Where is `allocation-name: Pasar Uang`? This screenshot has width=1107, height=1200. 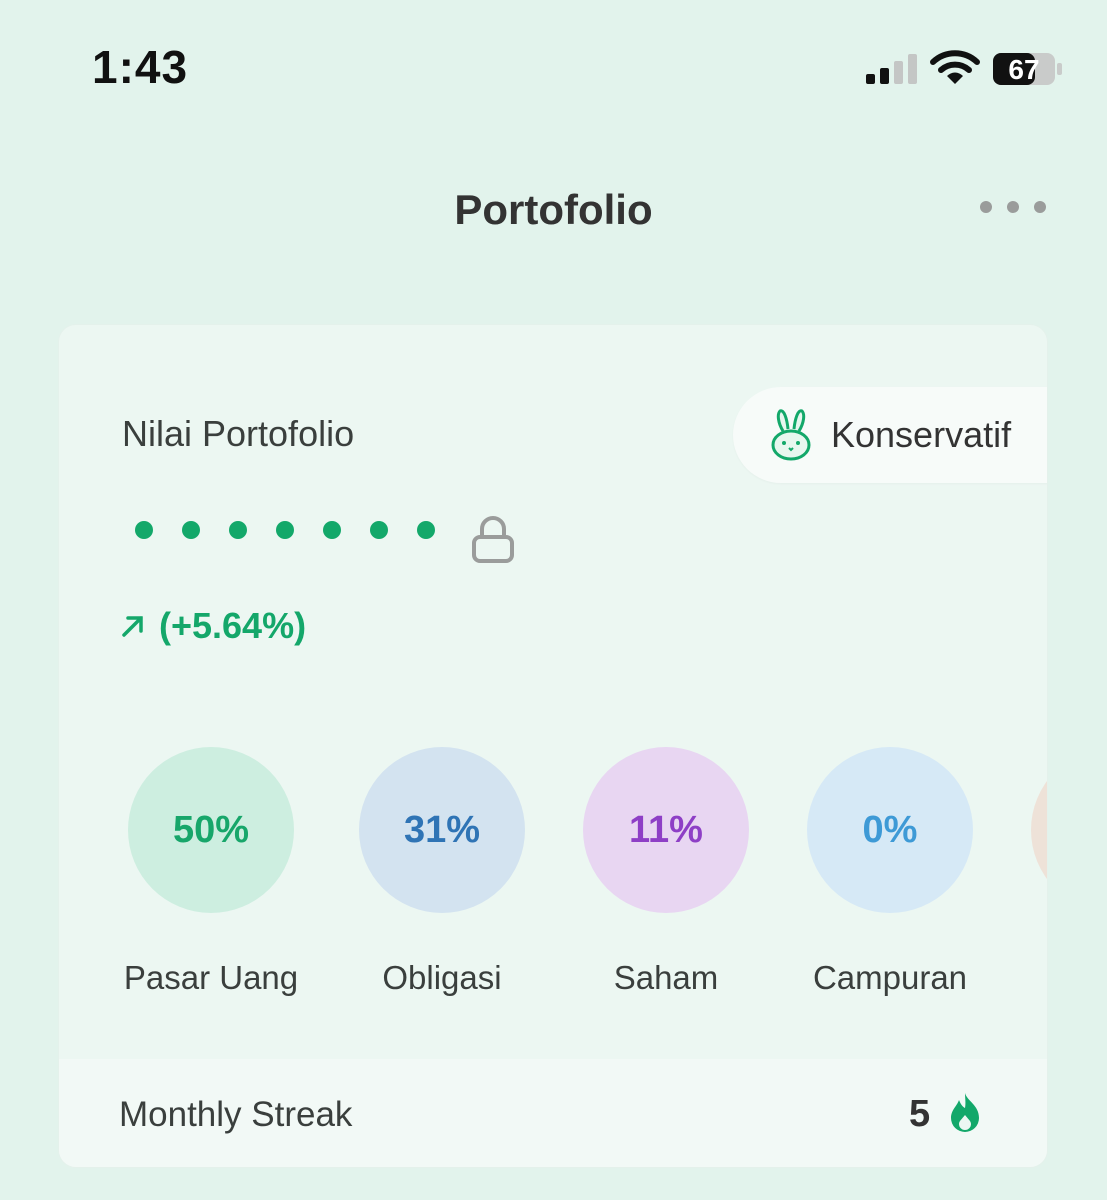 allocation-name: Pasar Uang is located at coordinates (211, 977).